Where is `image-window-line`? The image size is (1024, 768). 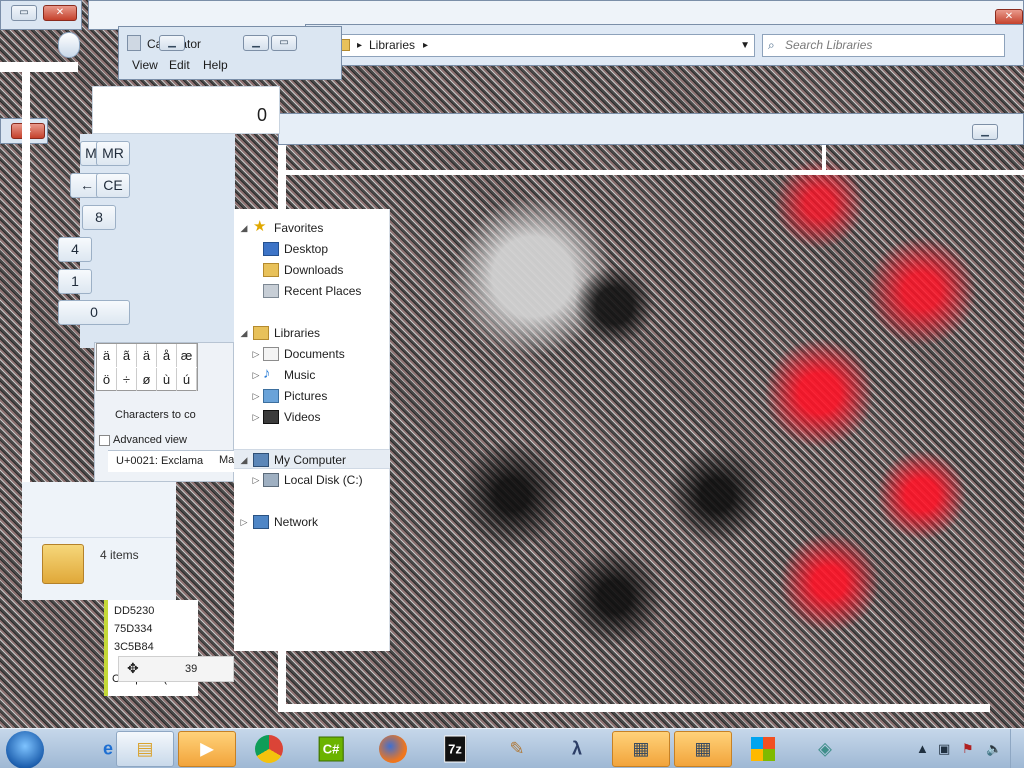
image-window-line is located at coordinates (655, 172).